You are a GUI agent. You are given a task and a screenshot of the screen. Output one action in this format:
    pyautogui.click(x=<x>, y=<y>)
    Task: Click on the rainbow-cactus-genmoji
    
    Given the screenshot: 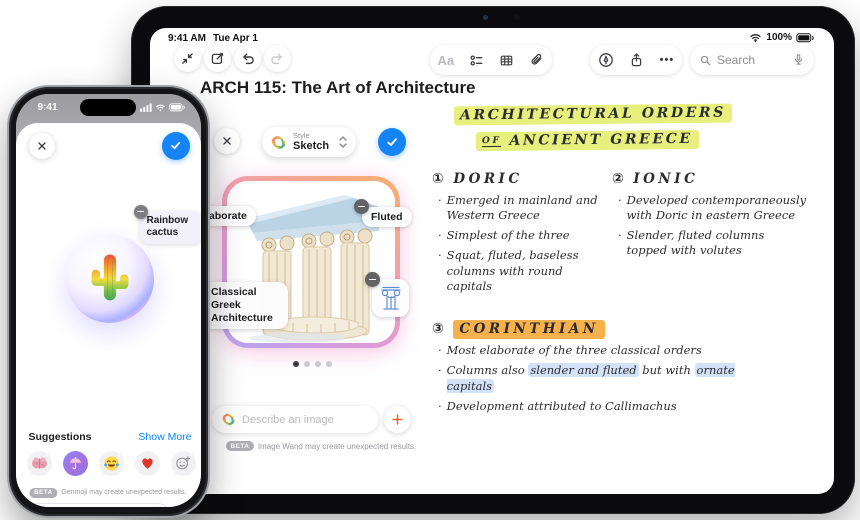 What is the action you would take?
    pyautogui.click(x=109, y=276)
    